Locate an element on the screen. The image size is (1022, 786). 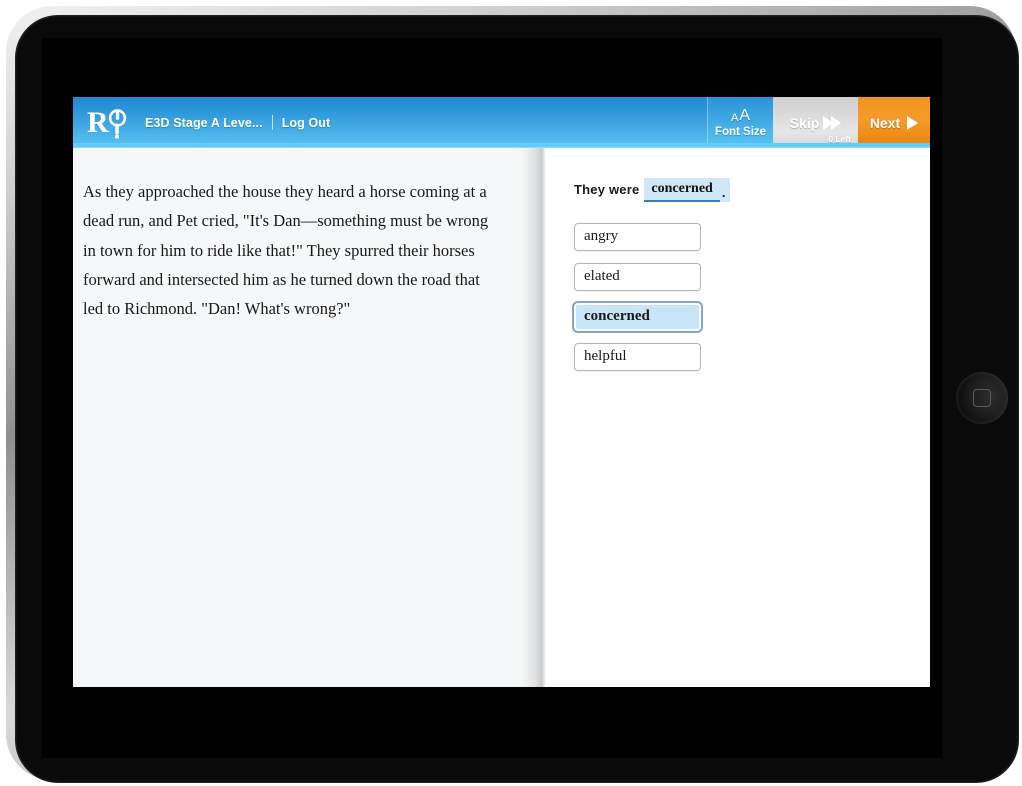
choice-wrap: angry is located at coordinates (752, 236).